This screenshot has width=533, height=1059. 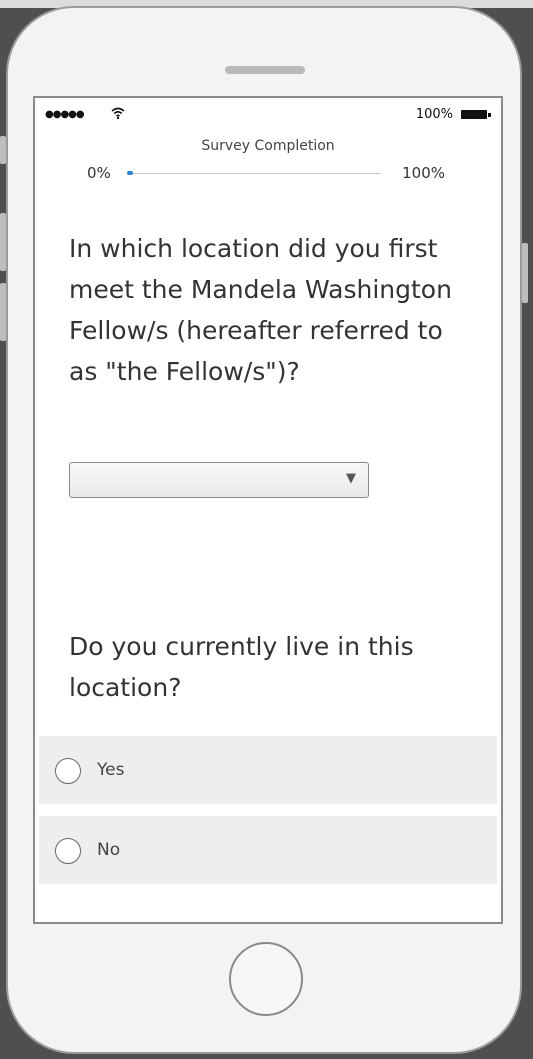 I want to click on progress-start-label: 0%, so click(x=99, y=173).